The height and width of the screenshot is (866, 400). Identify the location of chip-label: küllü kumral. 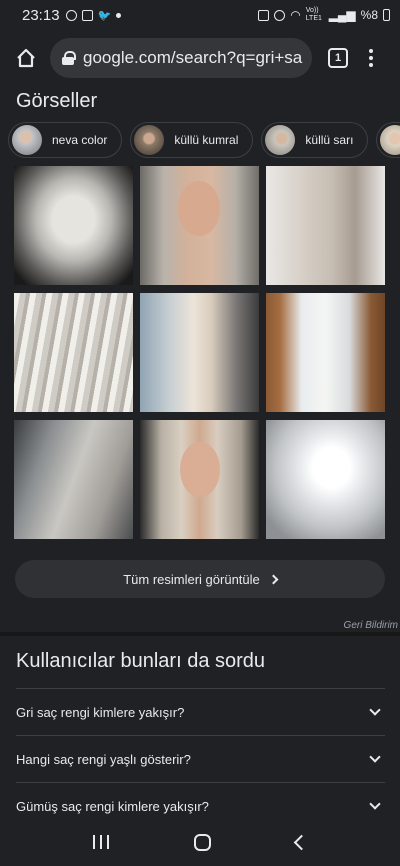
(206, 140).